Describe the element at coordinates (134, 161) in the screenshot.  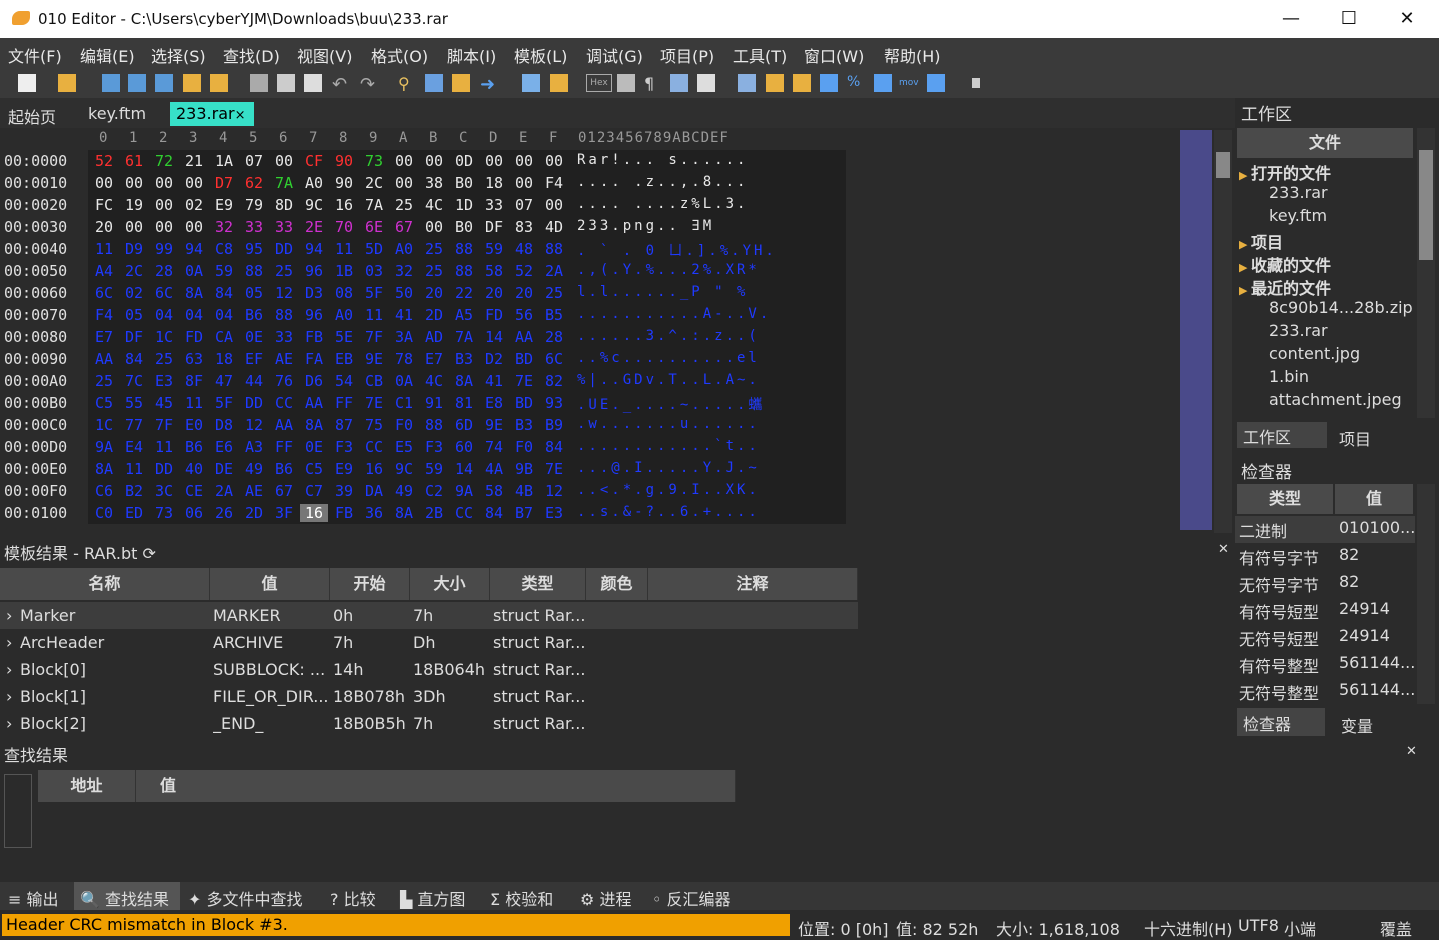
I see `hex-byte: 61` at that location.